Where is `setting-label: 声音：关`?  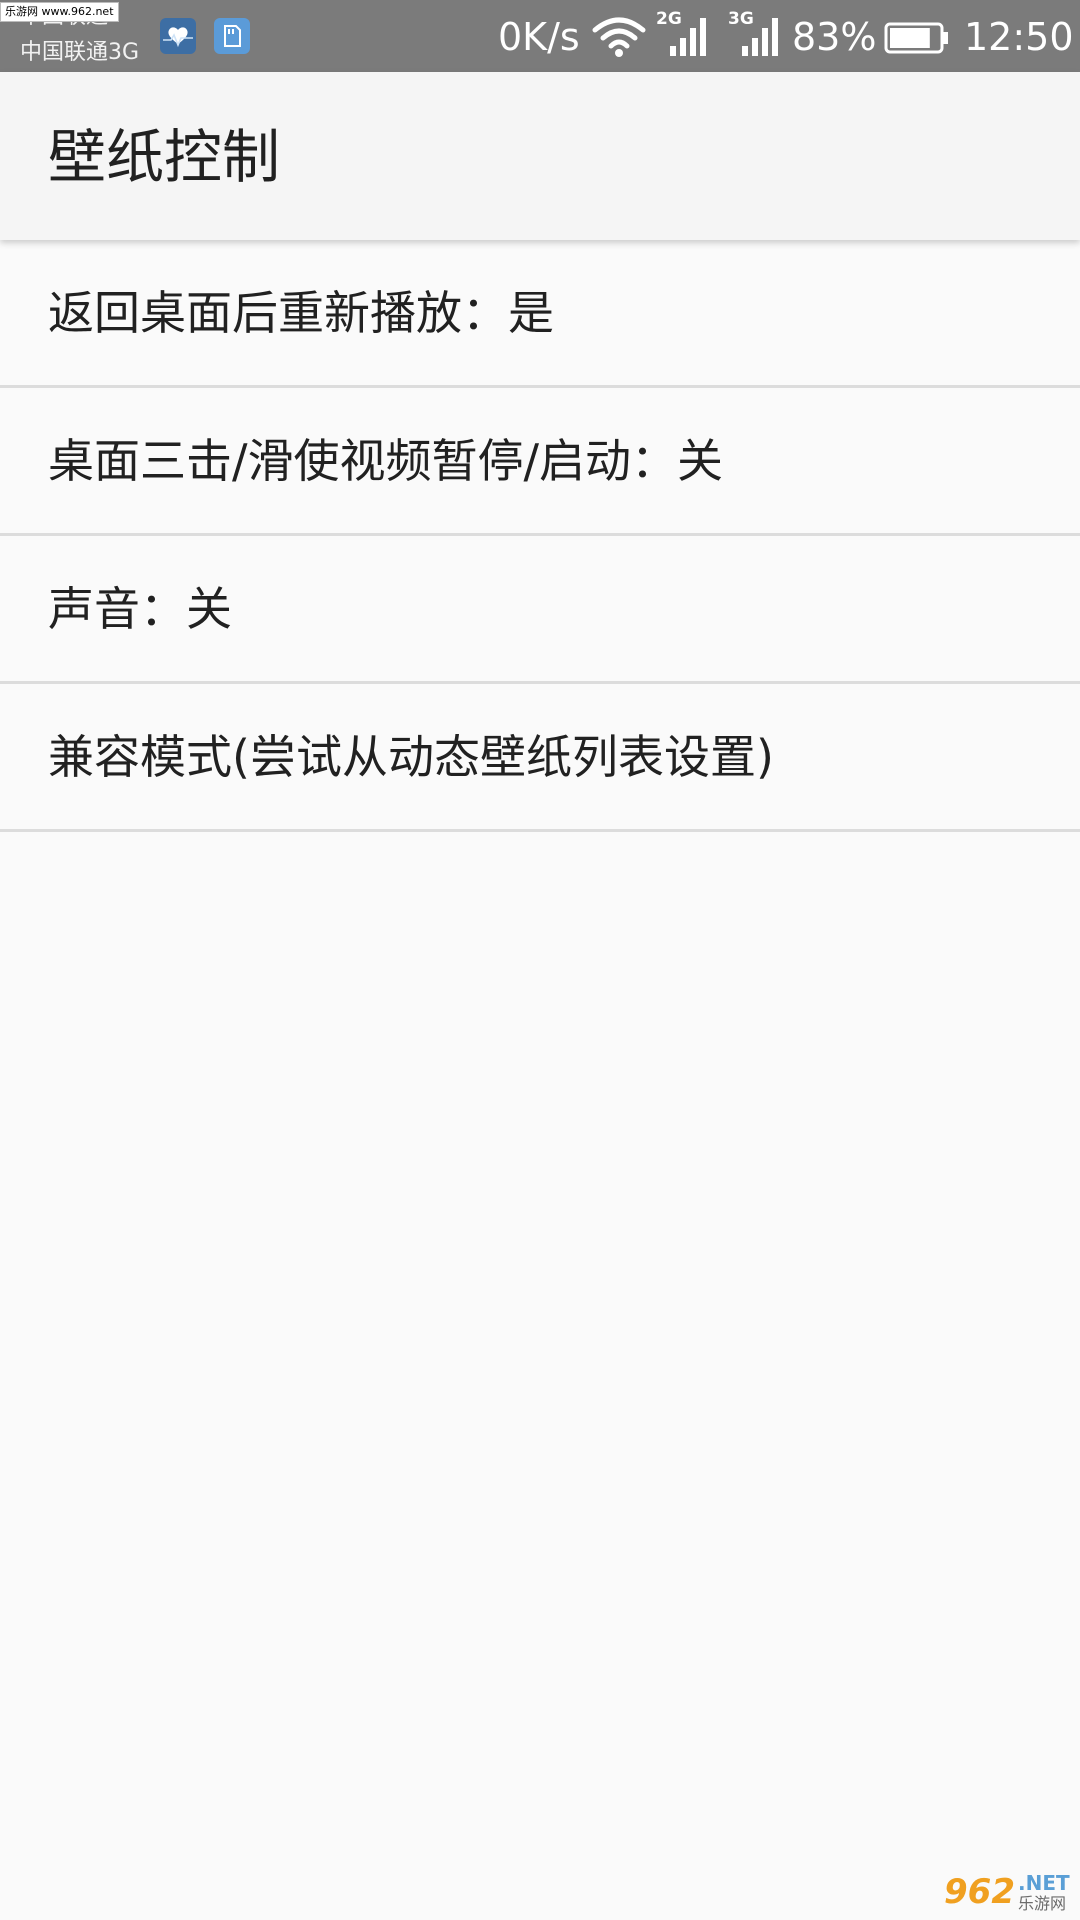
setting-label: 声音：关 is located at coordinates (140, 609).